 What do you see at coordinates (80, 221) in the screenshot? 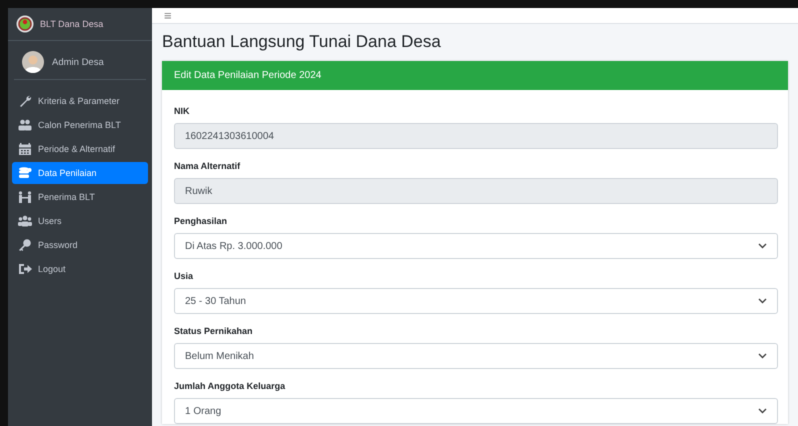
I see `sidebar-item: Users` at bounding box center [80, 221].